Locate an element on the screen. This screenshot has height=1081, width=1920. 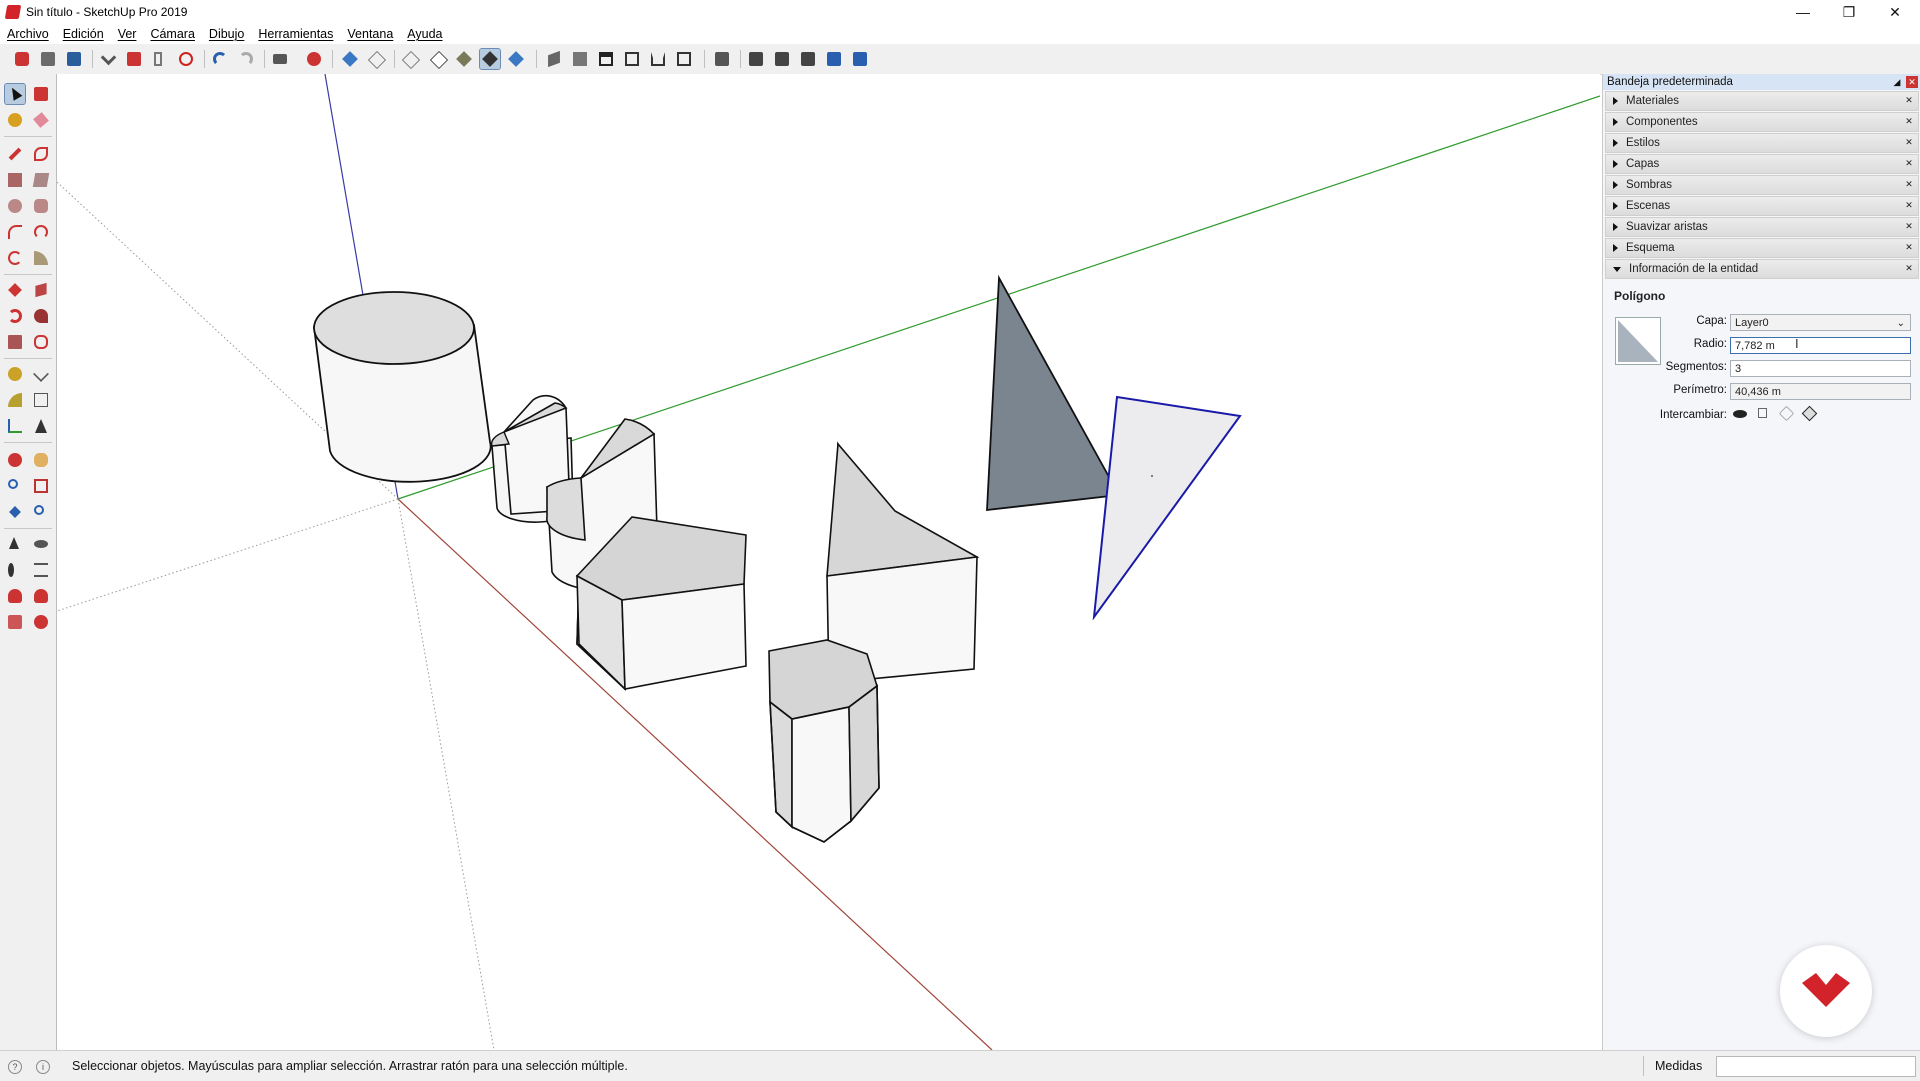
close-button: ✕ is located at coordinates (1895, 12).